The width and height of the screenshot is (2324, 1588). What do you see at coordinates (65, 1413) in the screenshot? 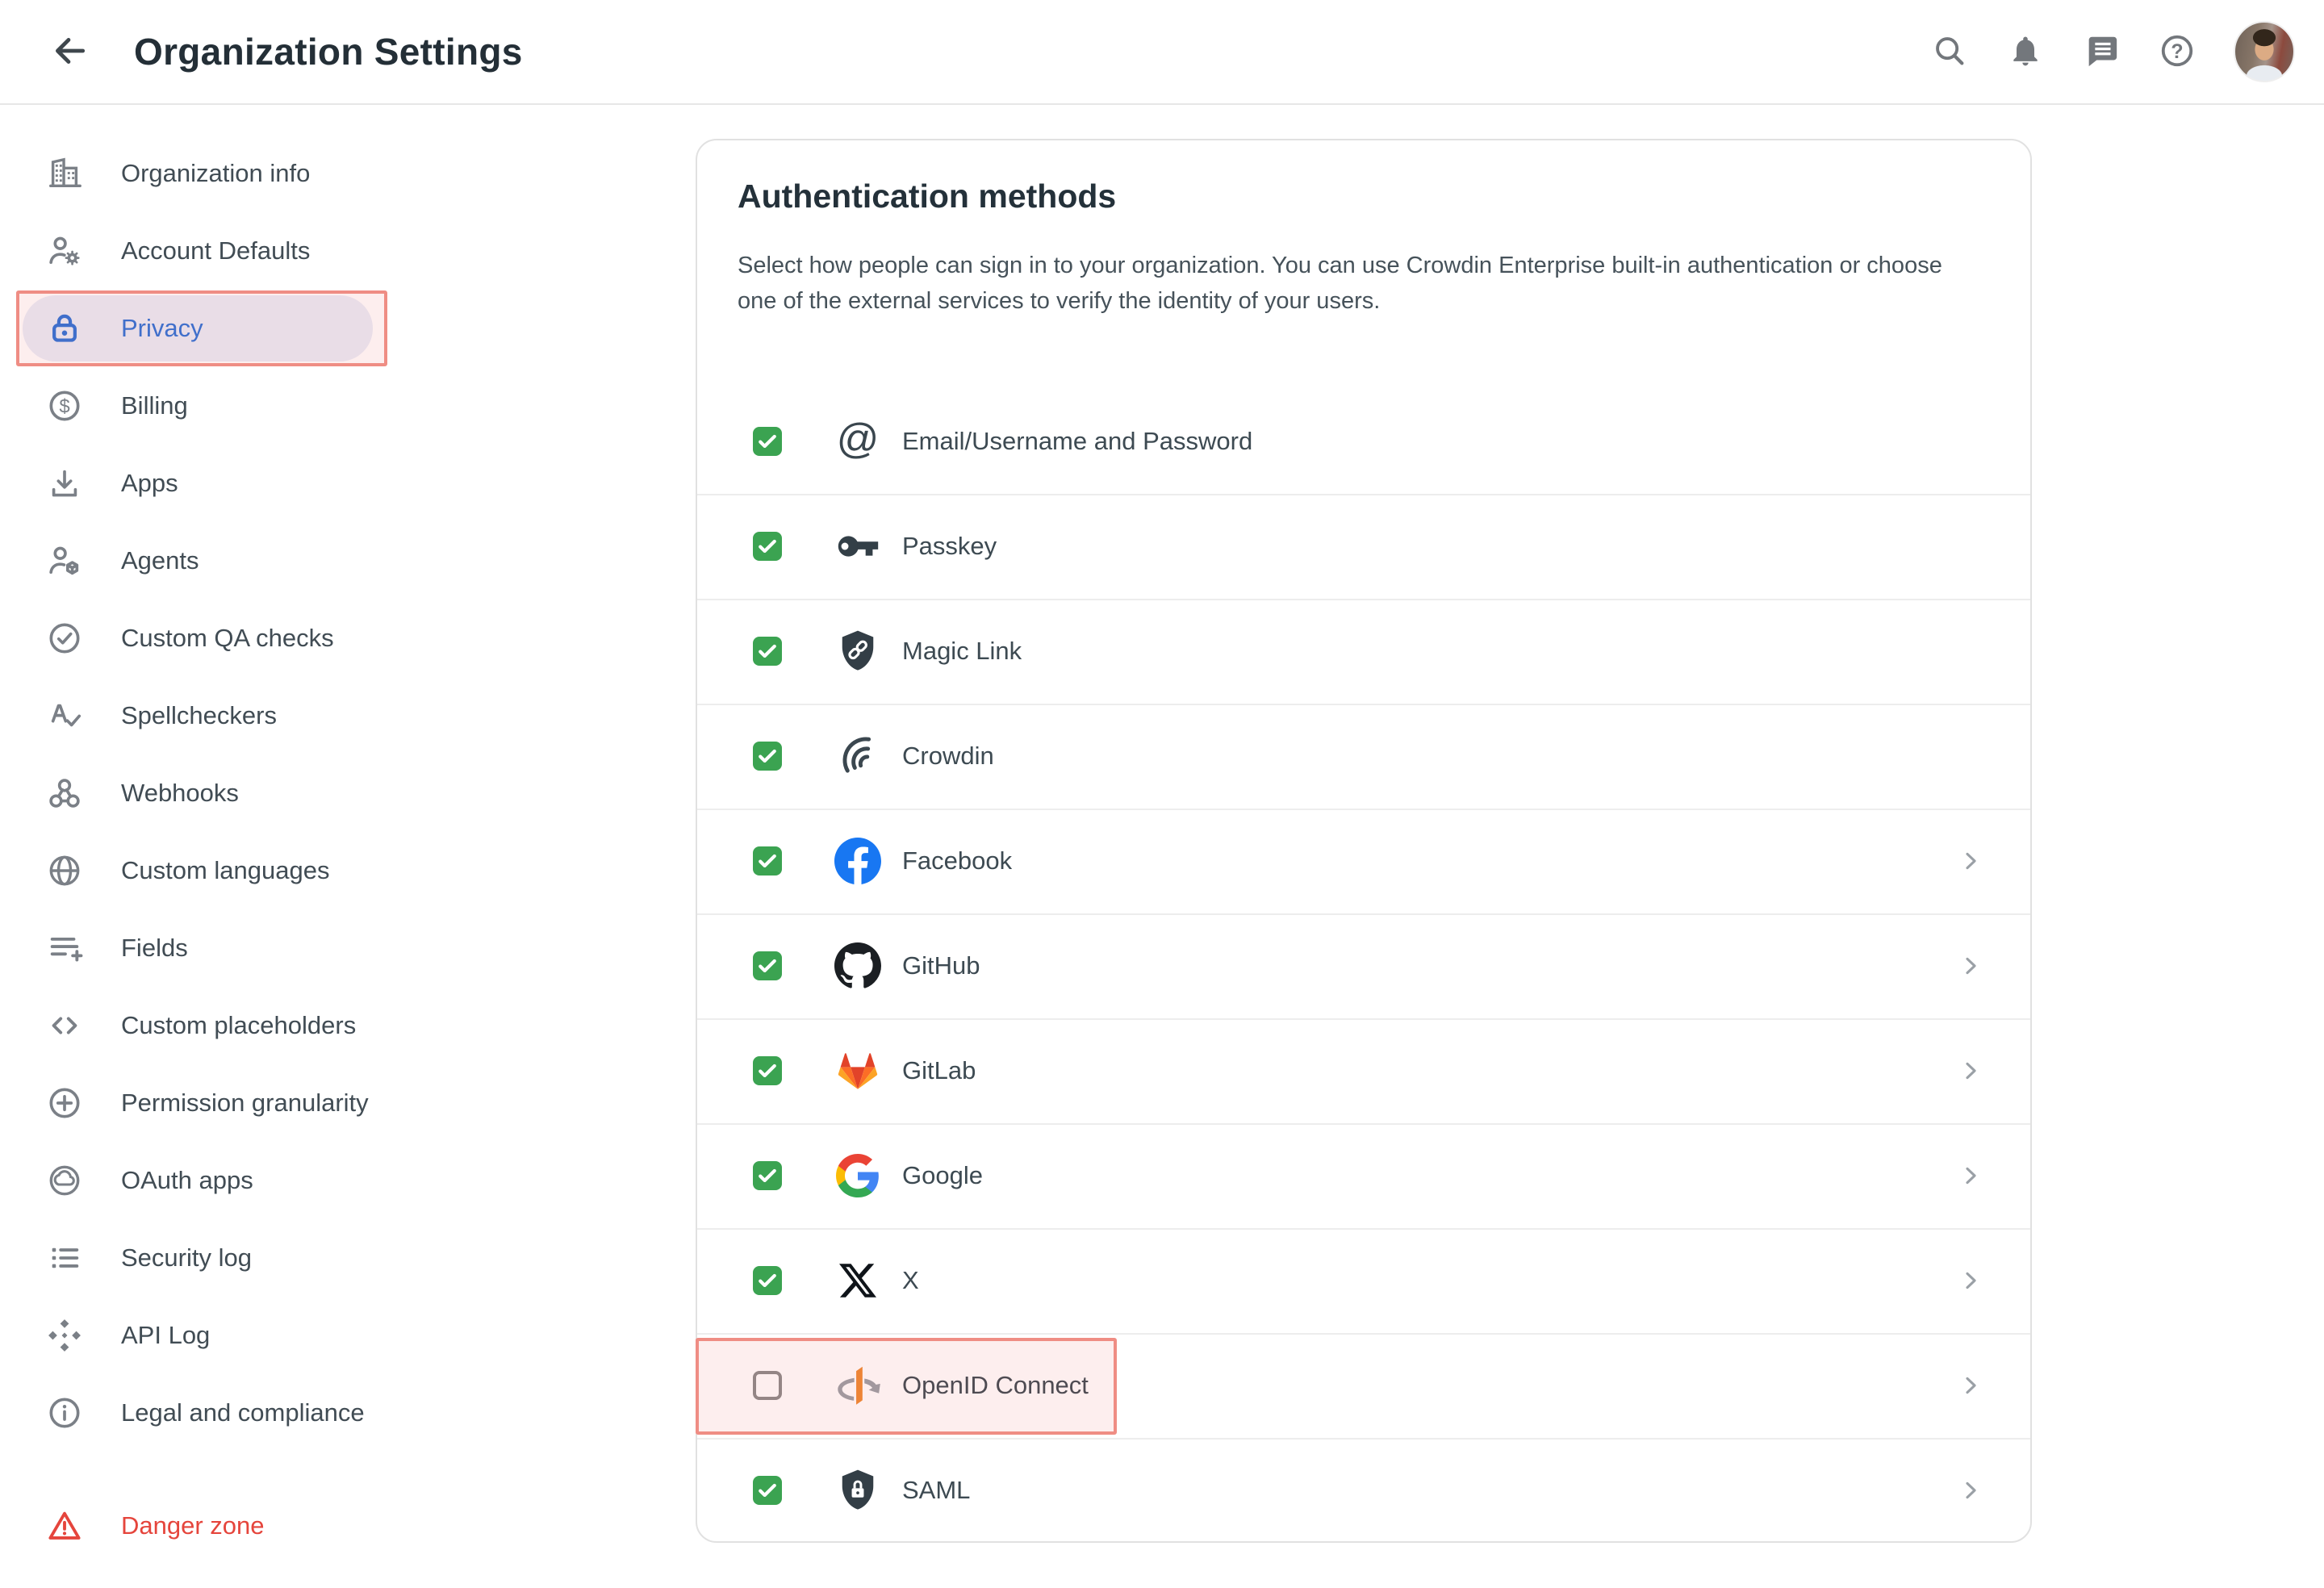
I see `info-circle-icon` at bounding box center [65, 1413].